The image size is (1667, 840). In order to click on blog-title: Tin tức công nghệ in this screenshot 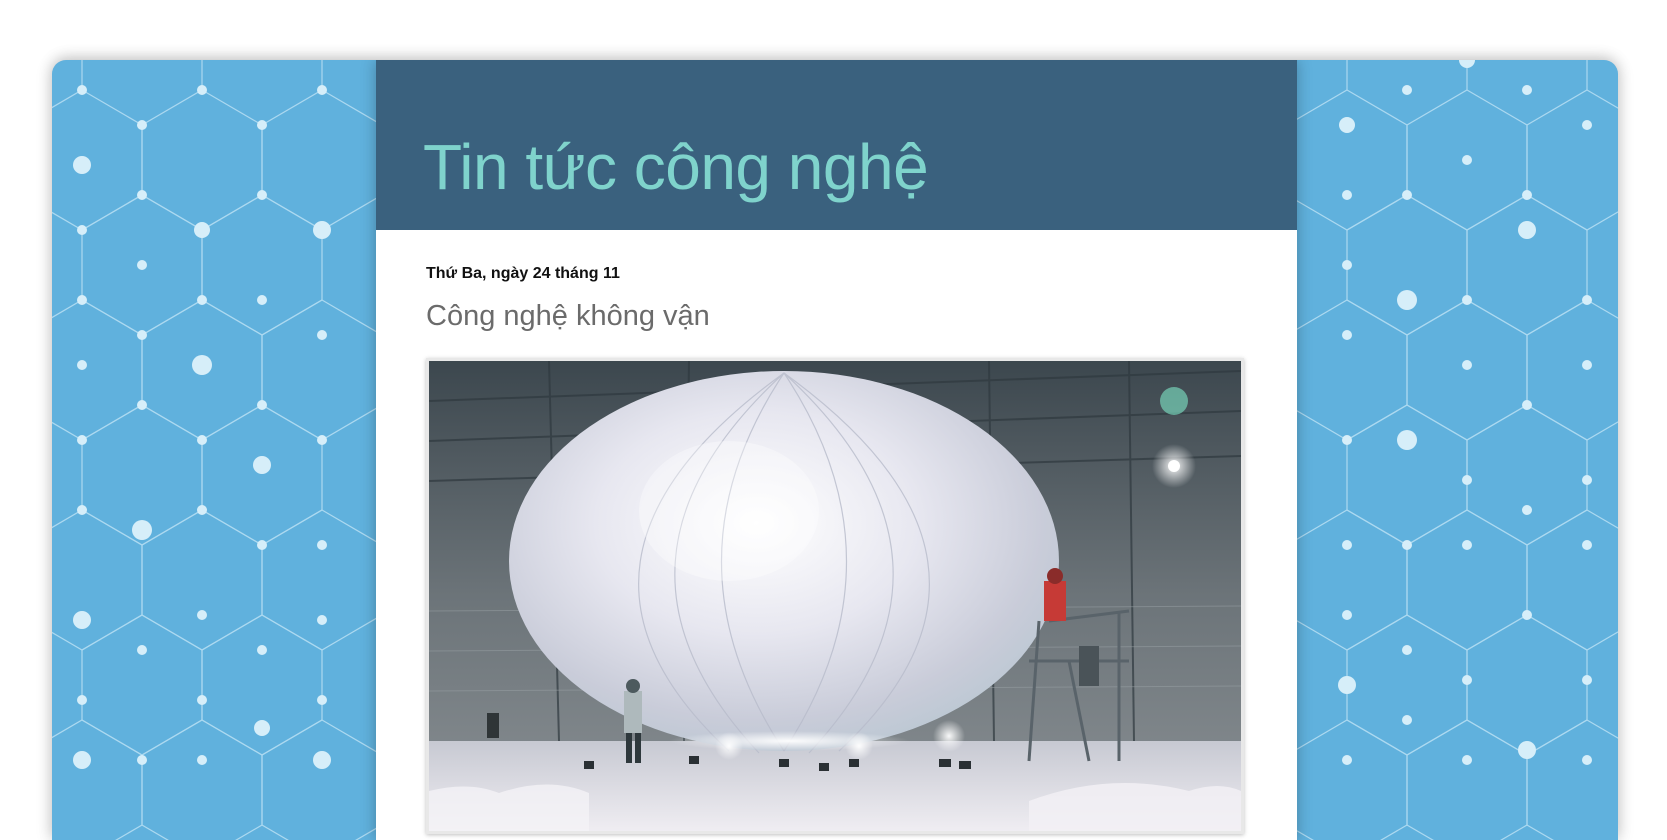, I will do `click(676, 167)`.